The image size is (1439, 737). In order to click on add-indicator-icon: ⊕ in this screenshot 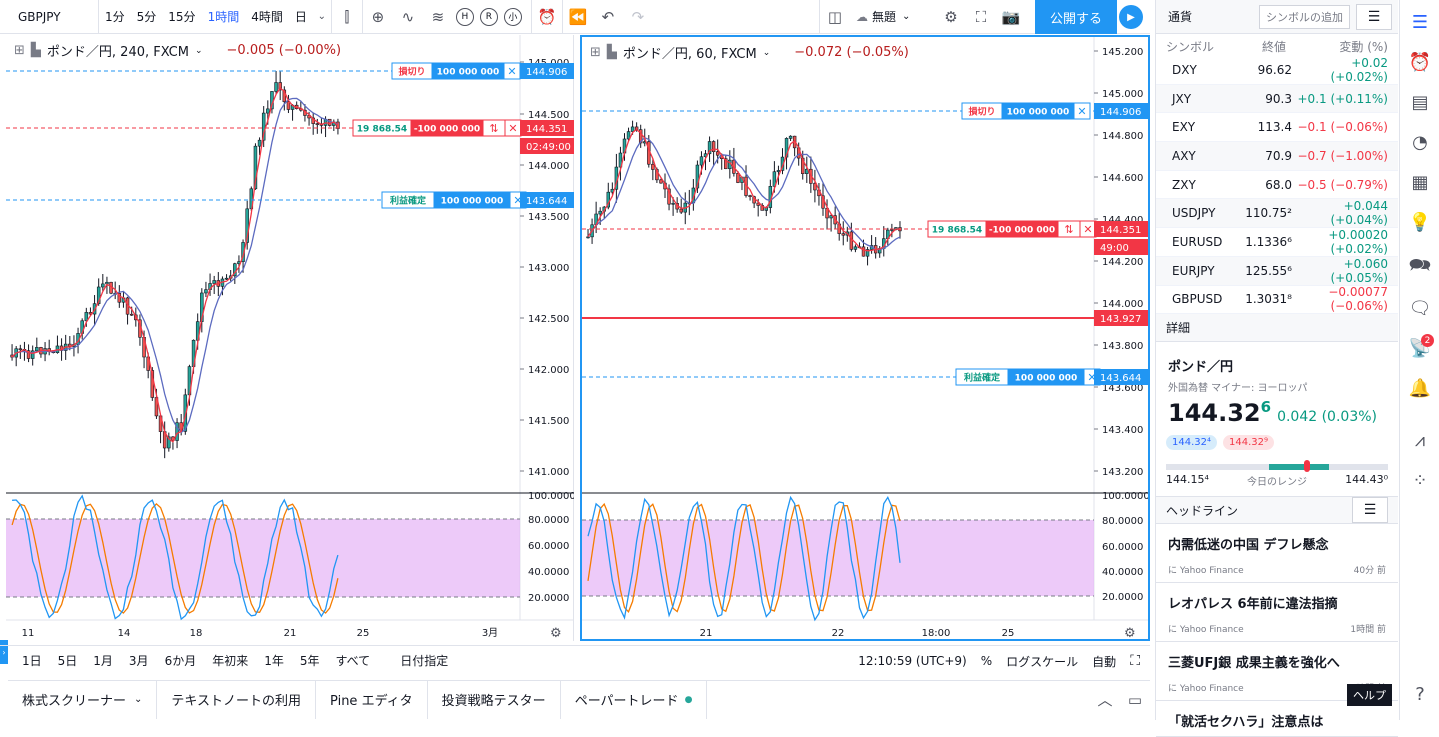, I will do `click(378, 17)`.